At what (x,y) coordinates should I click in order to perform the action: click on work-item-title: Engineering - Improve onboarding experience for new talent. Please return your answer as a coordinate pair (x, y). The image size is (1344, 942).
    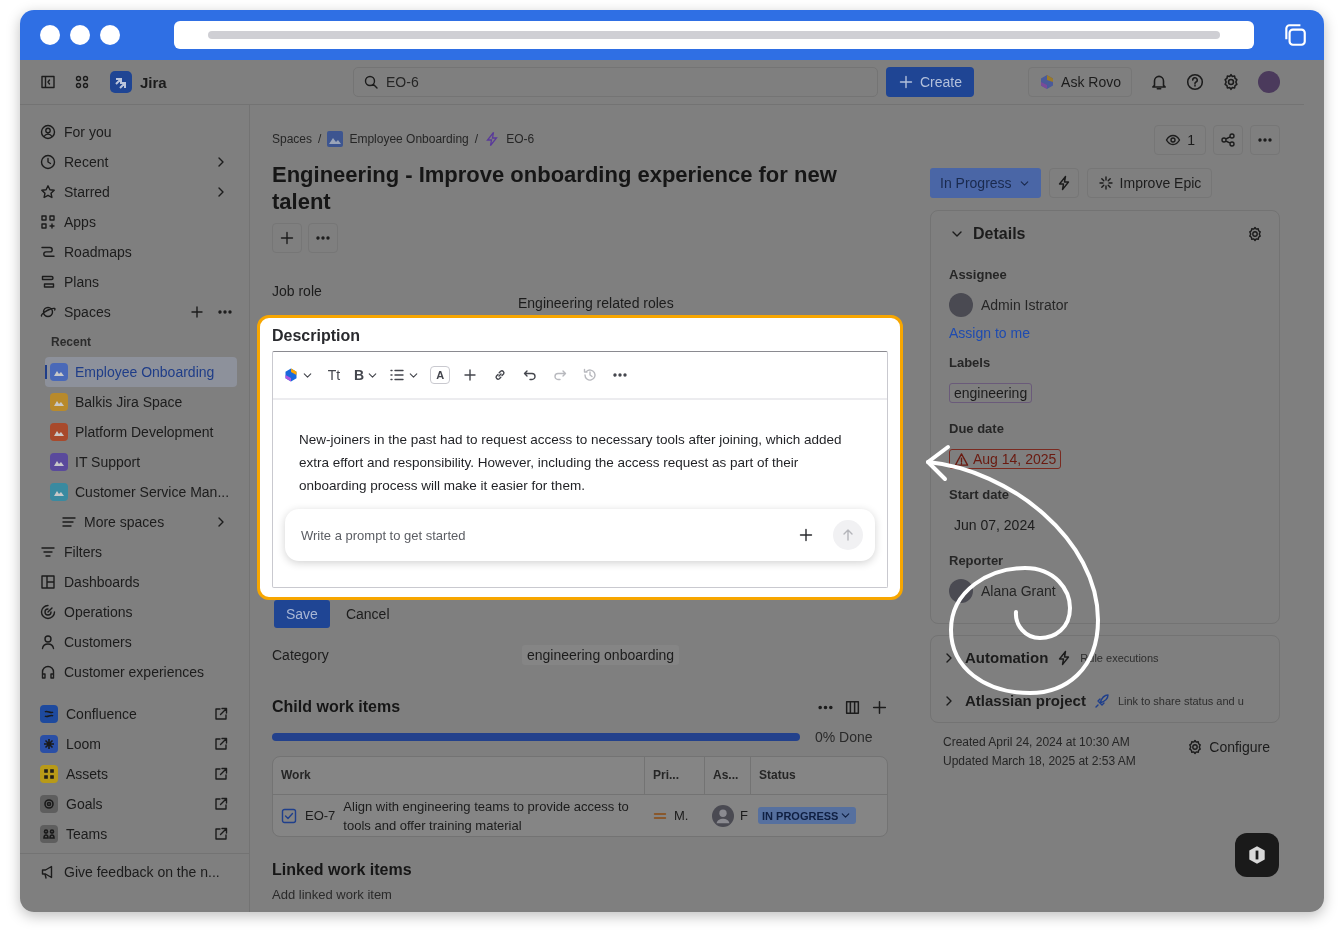
    Looking at the image, I should click on (555, 188).